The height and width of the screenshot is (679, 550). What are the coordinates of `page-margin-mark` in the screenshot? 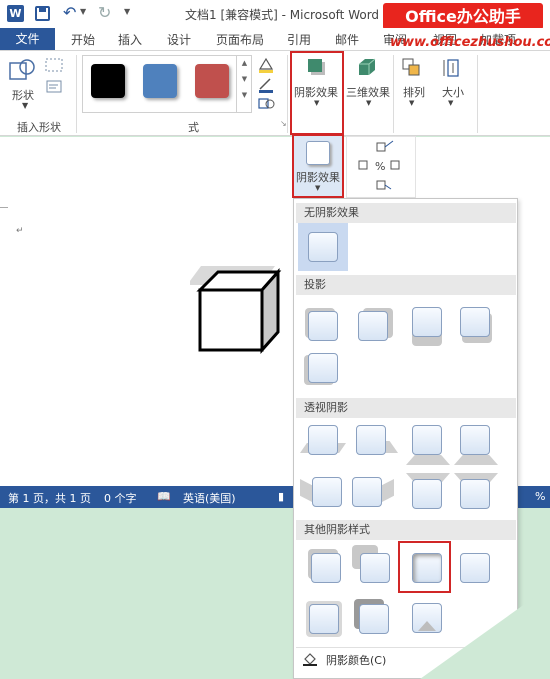 It's located at (4, 207).